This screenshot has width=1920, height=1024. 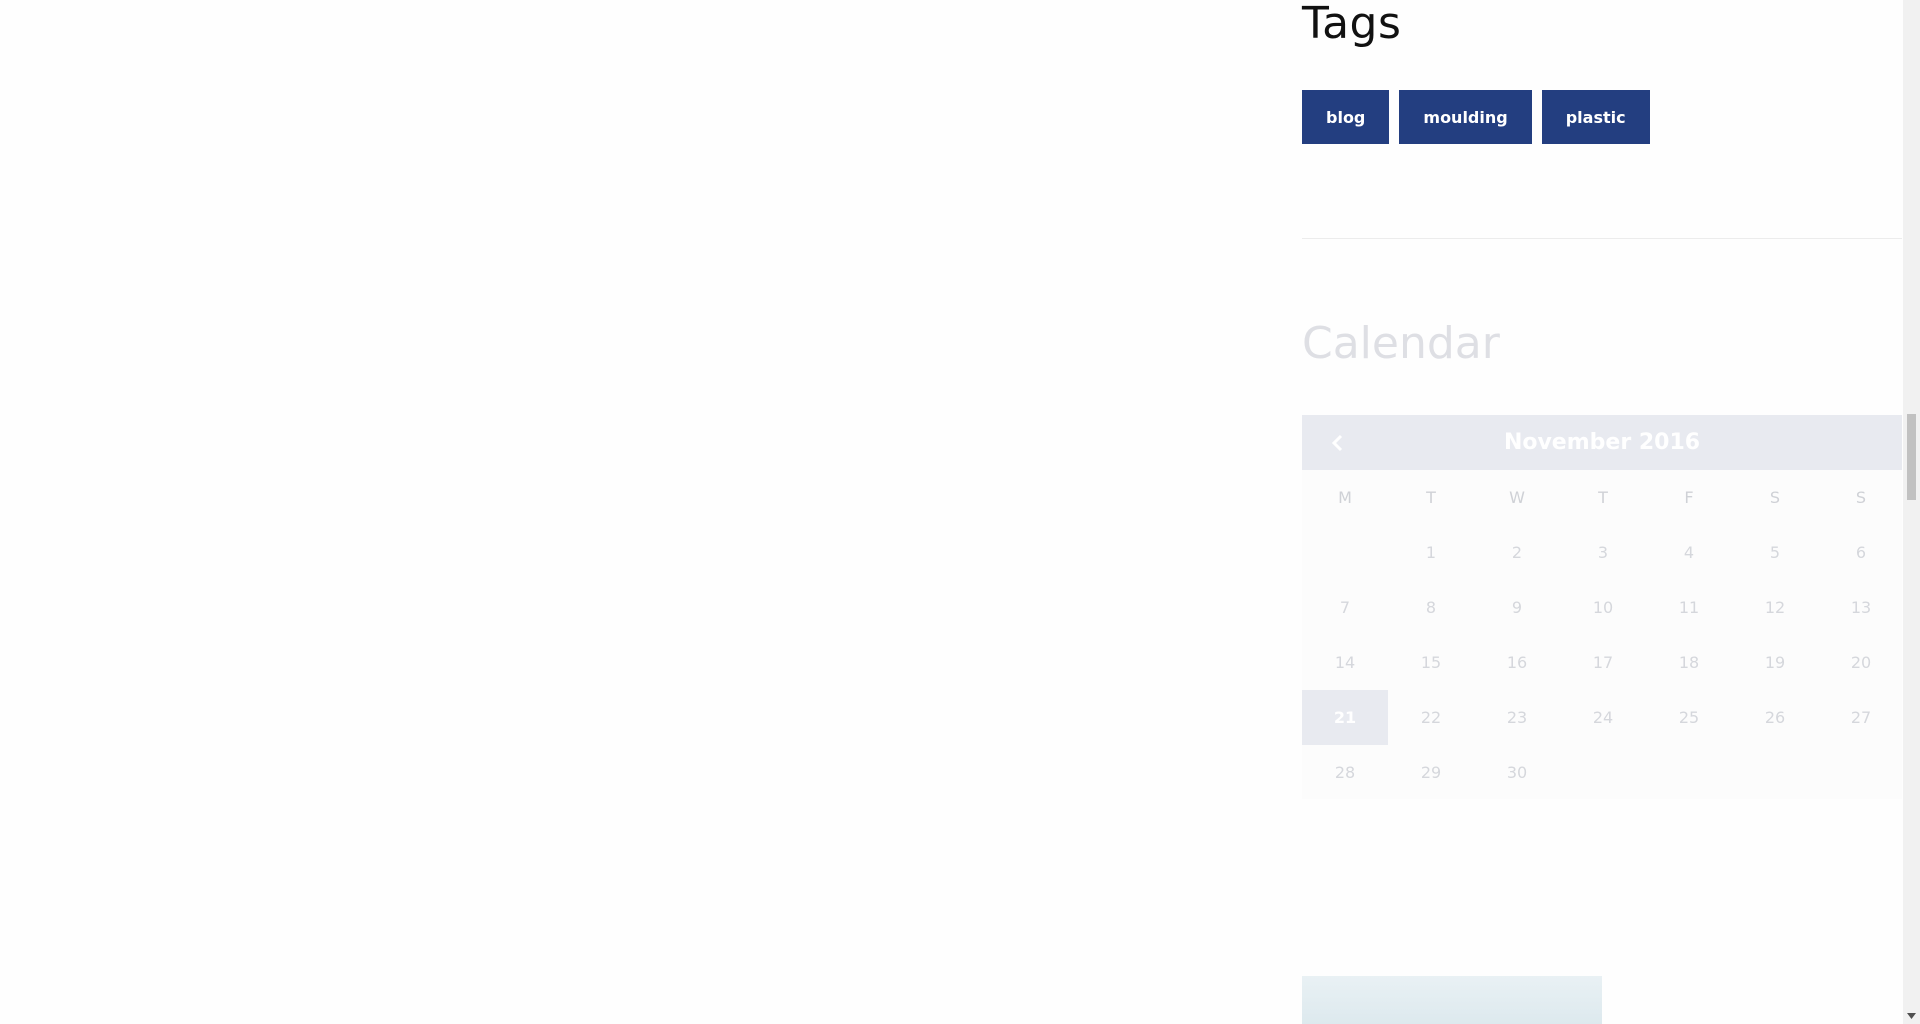 I want to click on calendar-day-today: 21, so click(x=1345, y=717).